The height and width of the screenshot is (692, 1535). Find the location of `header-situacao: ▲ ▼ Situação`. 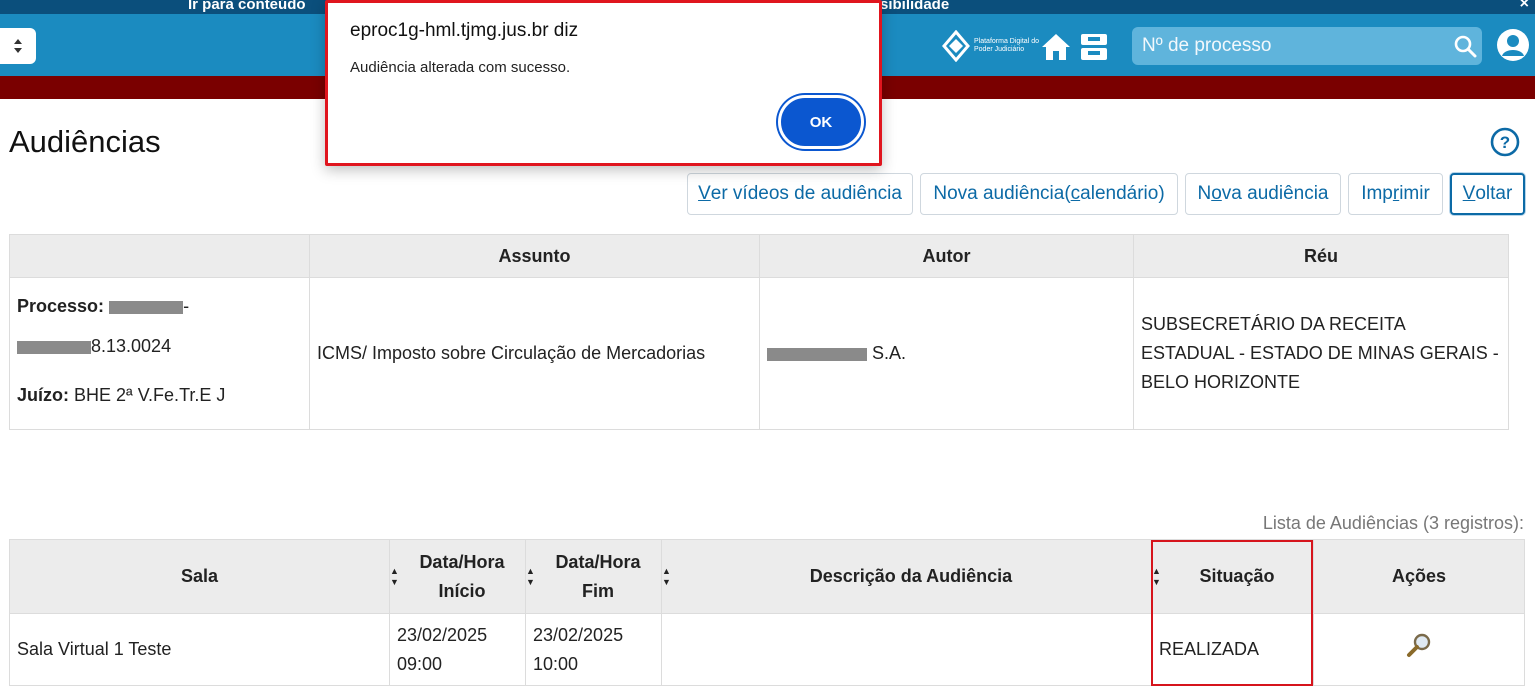

header-situacao: ▲ ▼ Situação is located at coordinates (1232, 576).